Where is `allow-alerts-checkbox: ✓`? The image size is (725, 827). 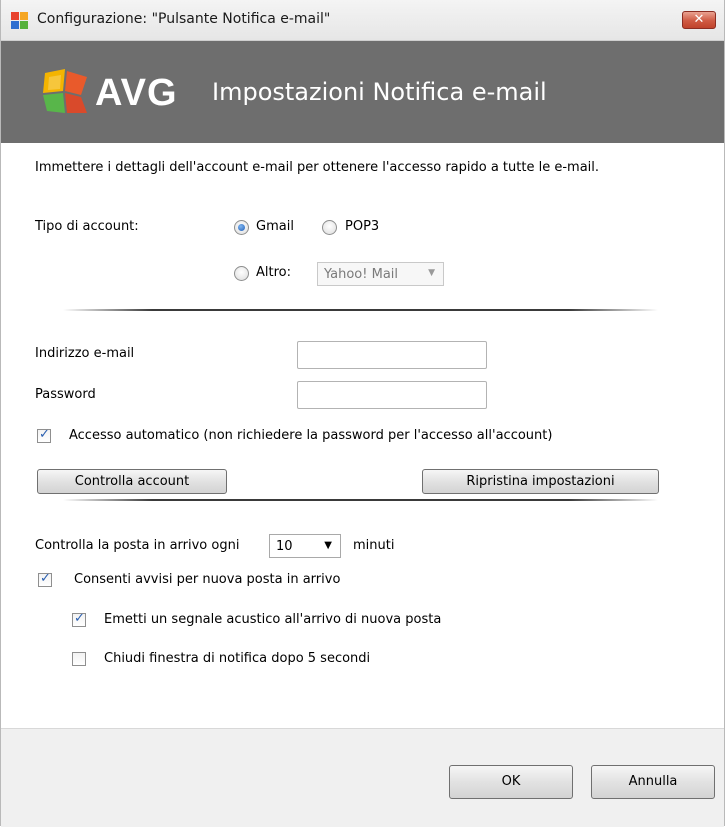
allow-alerts-checkbox: ✓ is located at coordinates (45, 579).